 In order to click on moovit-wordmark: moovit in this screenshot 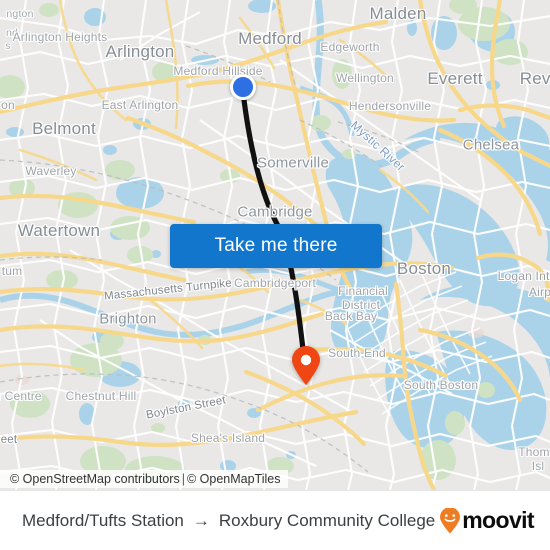, I will do `click(498, 520)`.